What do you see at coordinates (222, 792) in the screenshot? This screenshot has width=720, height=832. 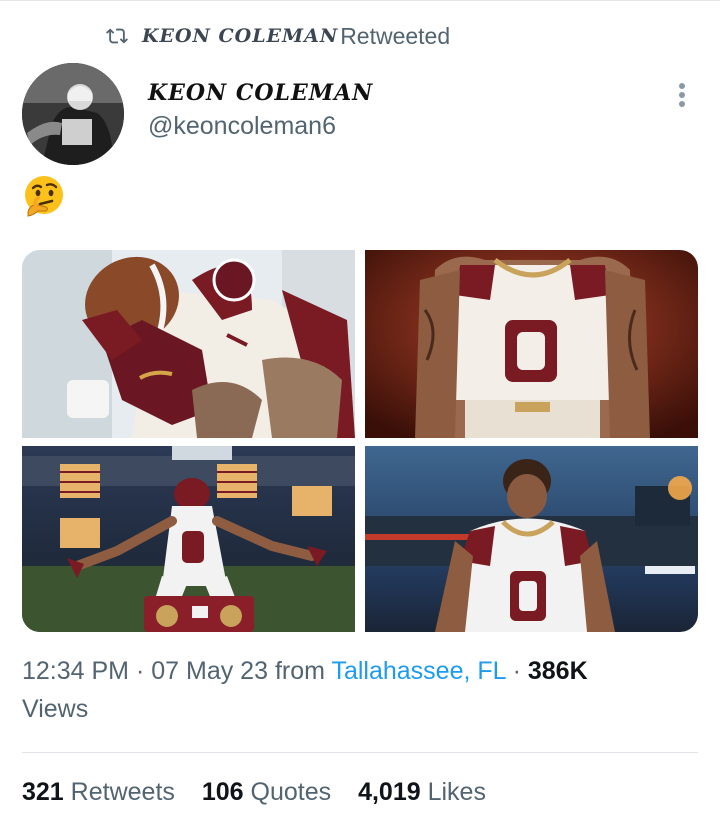 I see `quotes-count: 106` at bounding box center [222, 792].